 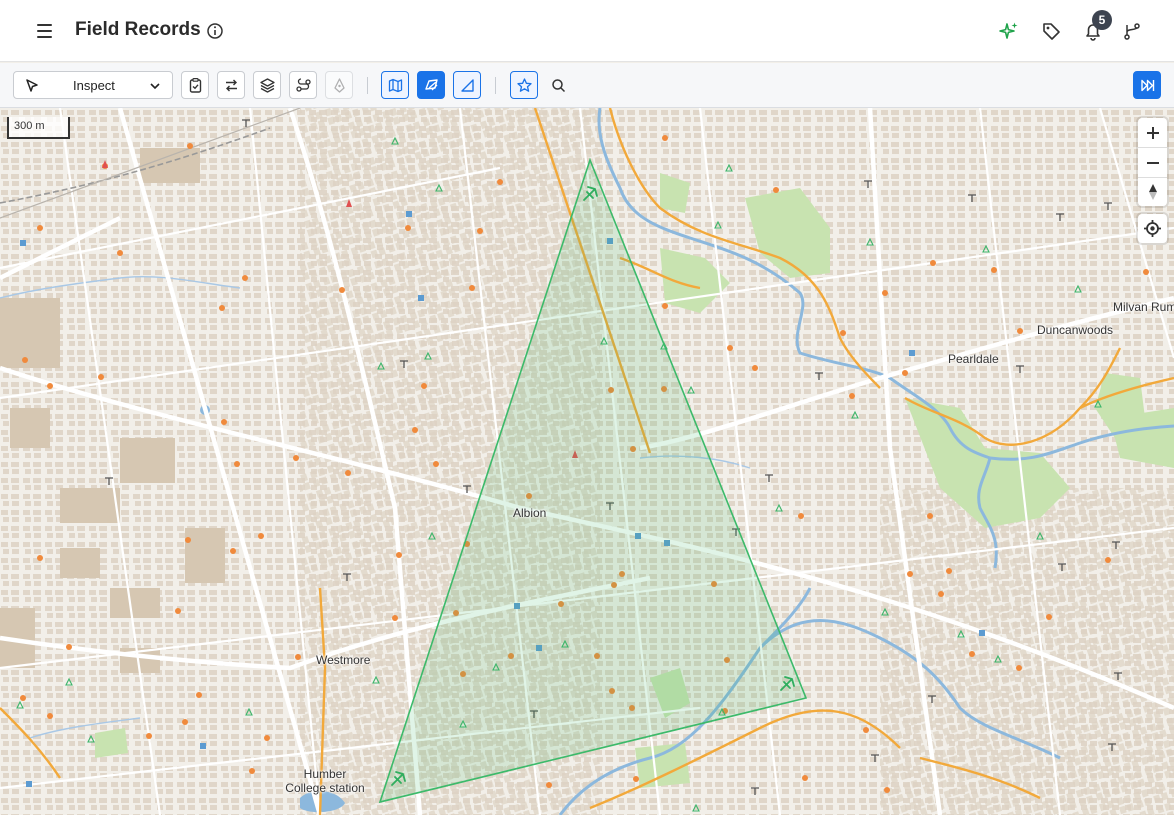 I want to click on clipboard-check-icon, so click(x=195, y=85).